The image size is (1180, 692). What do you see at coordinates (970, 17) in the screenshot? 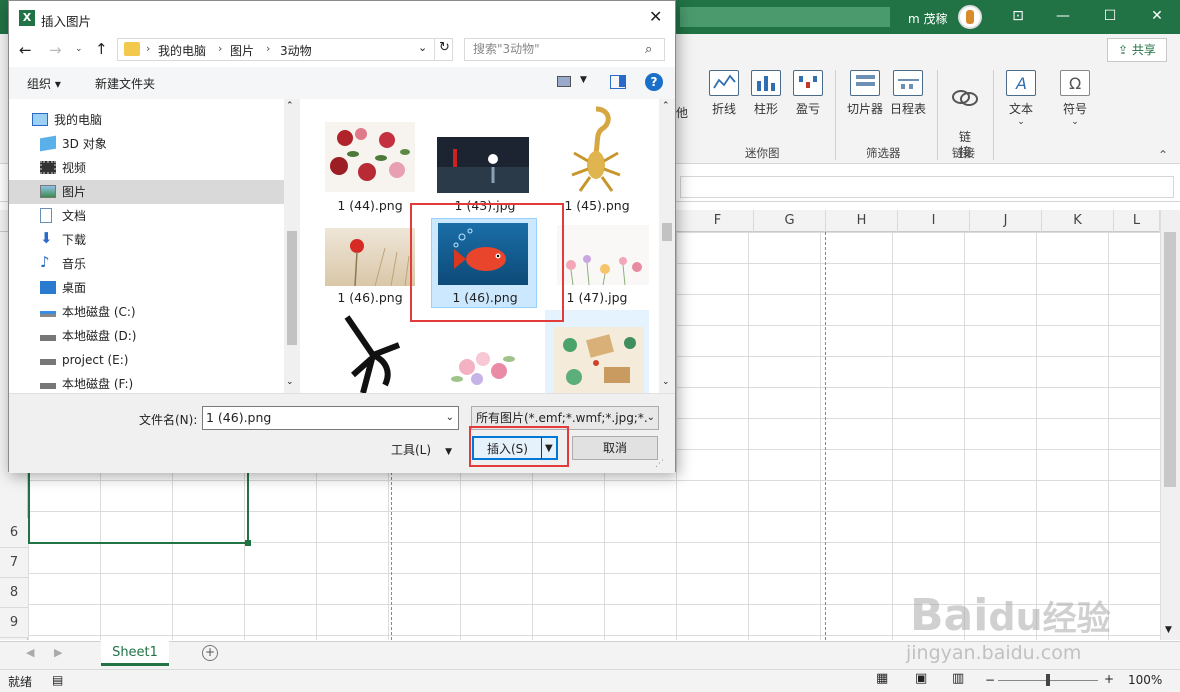
I see `avatar` at bounding box center [970, 17].